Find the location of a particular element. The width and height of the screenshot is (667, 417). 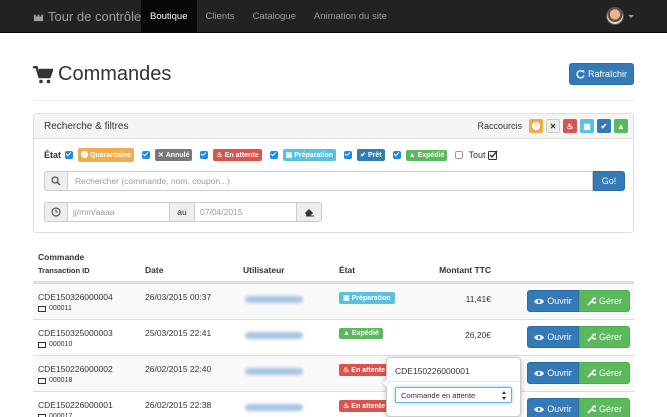

select-arrows-icon is located at coordinates (504, 395).